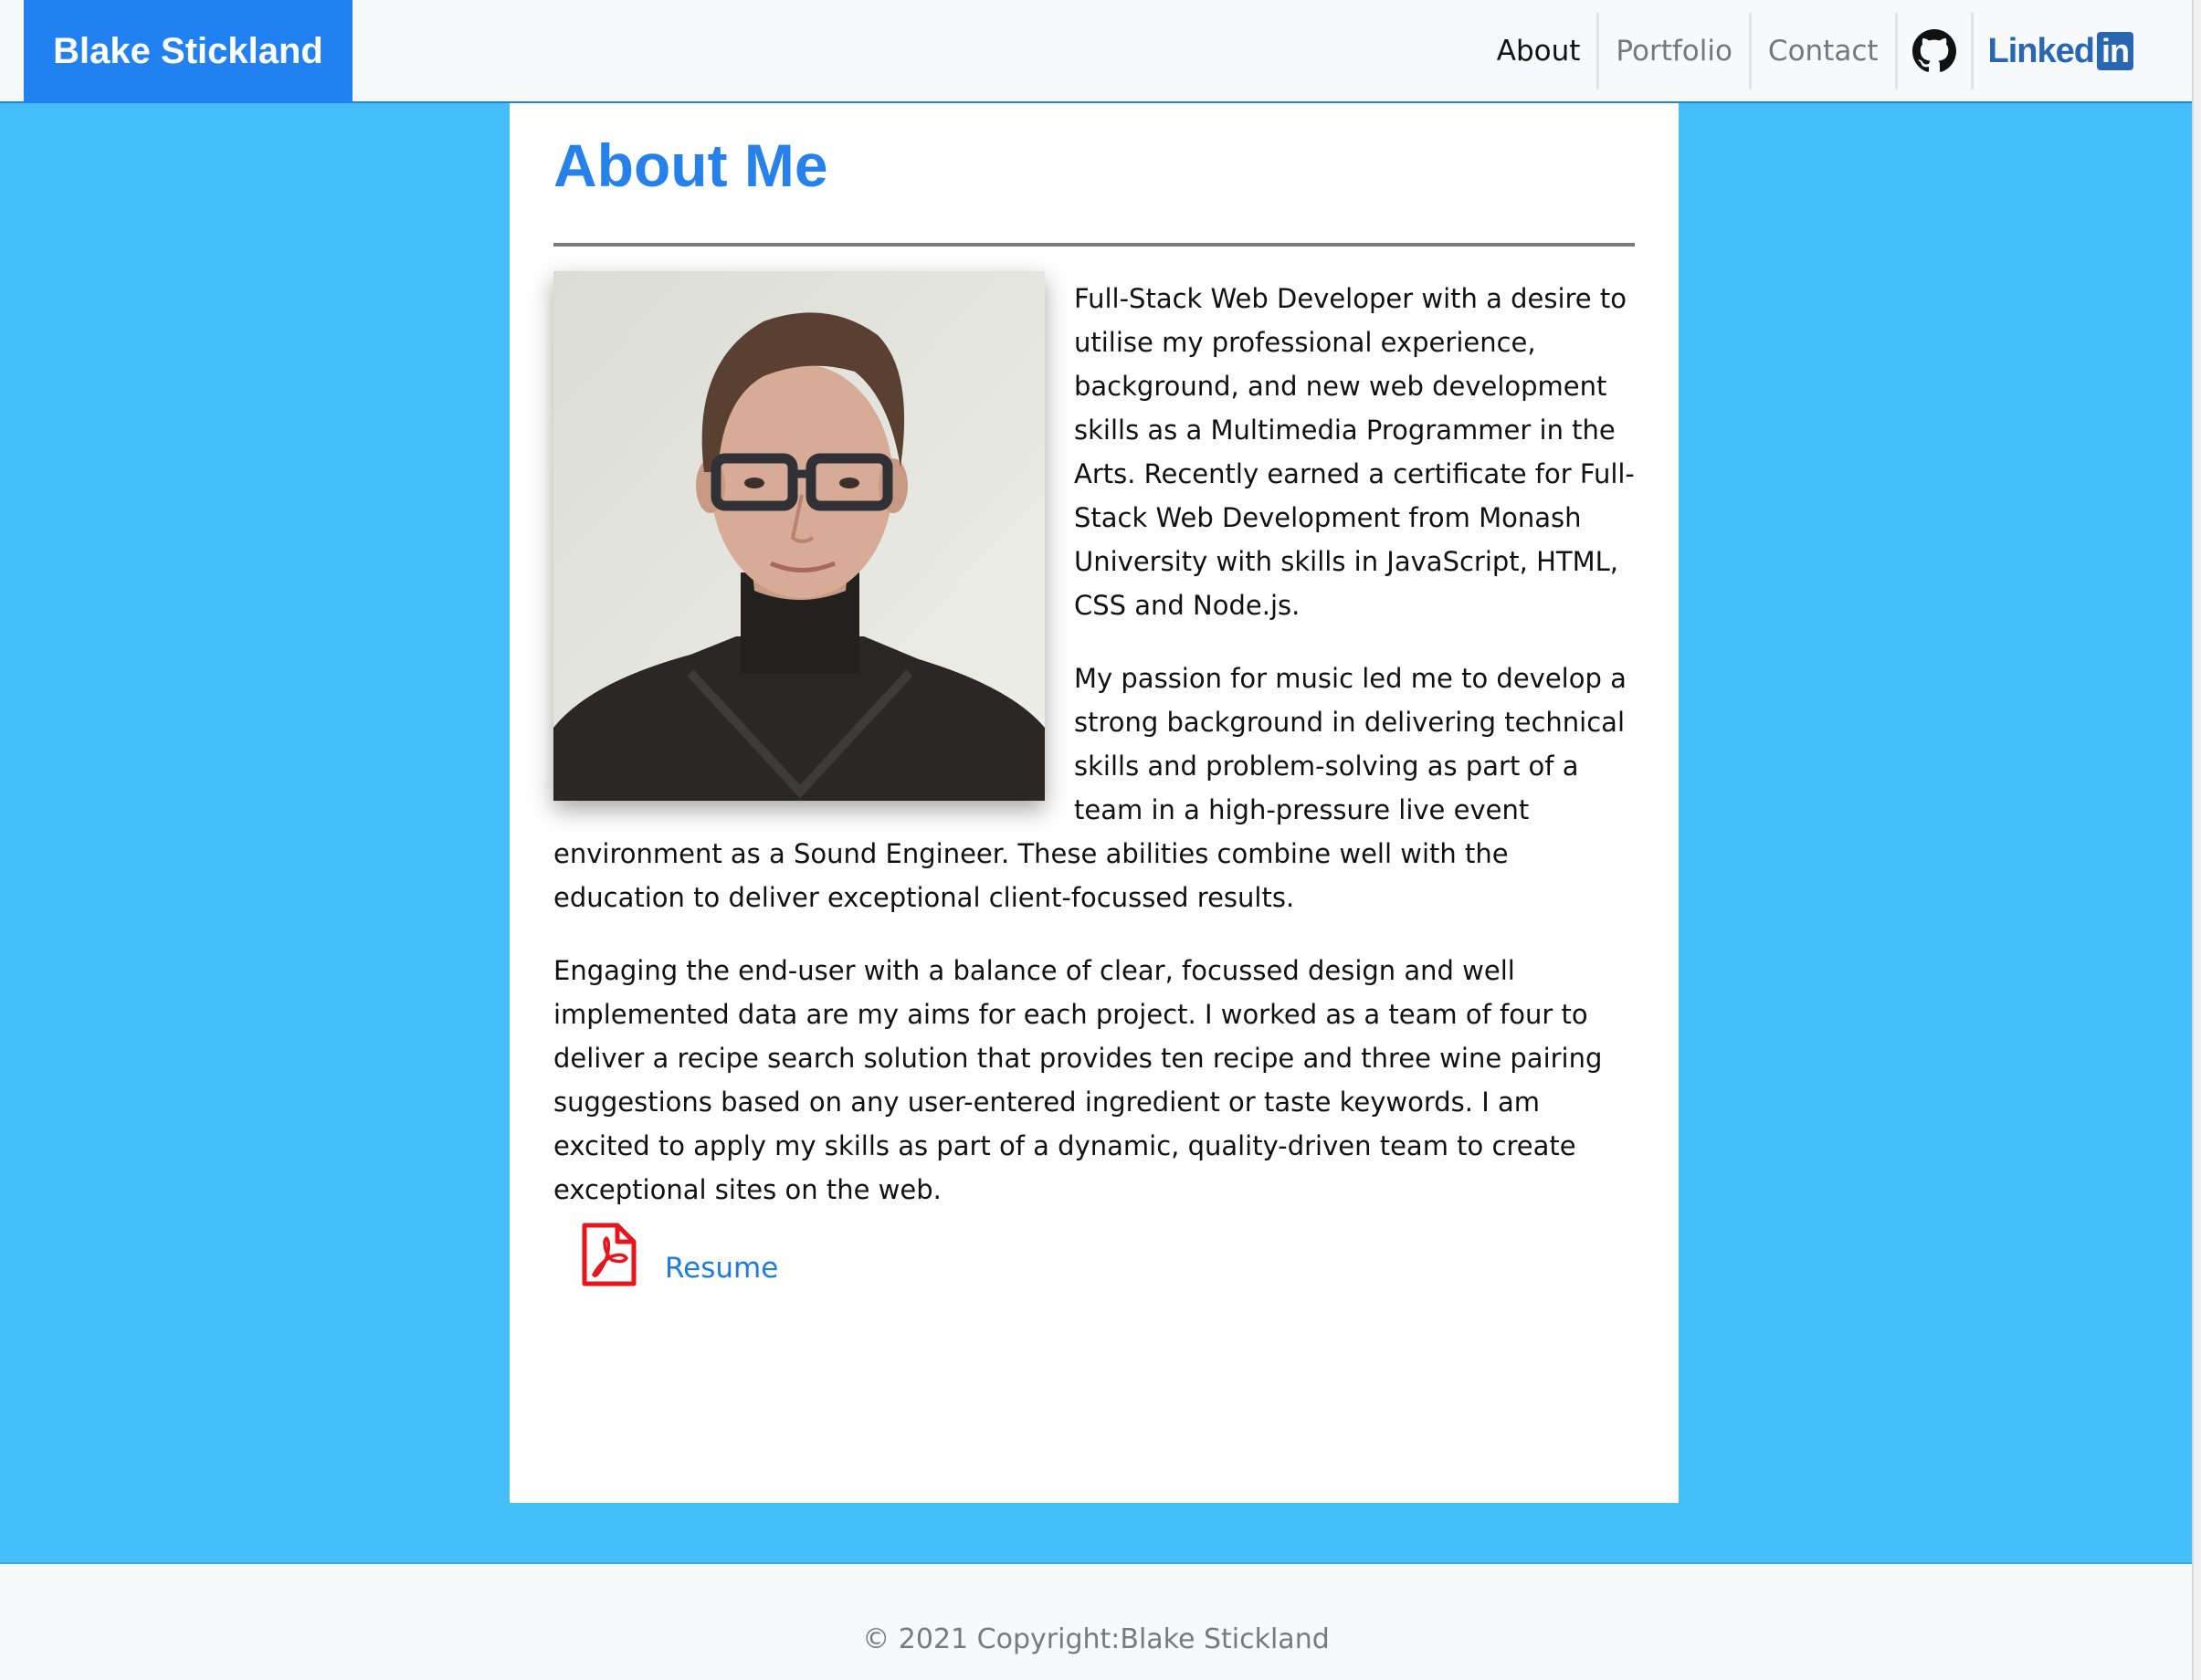  Describe the element at coordinates (2115, 51) in the screenshot. I see `linkedin-in-box: in` at that location.